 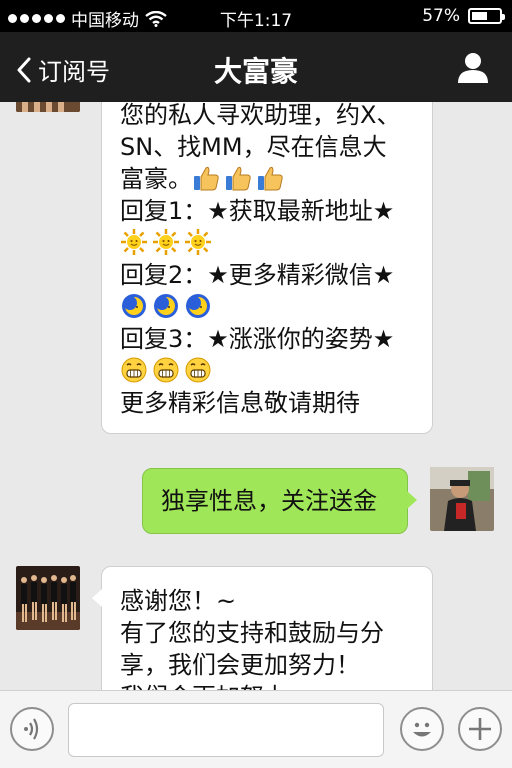 I want to click on message-line: 享，我们会更加努力！, so click(x=240, y=665).